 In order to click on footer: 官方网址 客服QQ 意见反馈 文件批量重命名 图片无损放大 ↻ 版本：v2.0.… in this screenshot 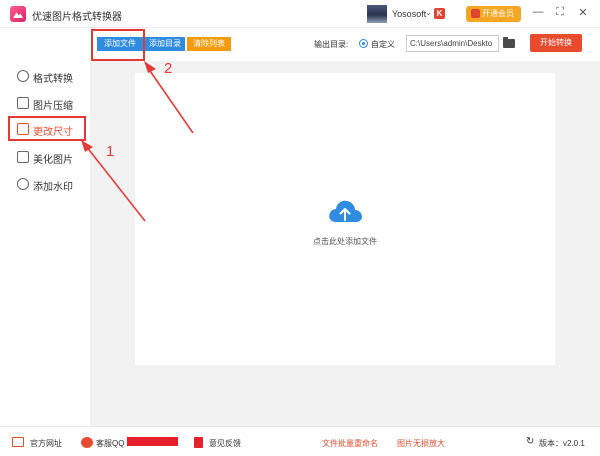, I will do `click(300, 441)`.